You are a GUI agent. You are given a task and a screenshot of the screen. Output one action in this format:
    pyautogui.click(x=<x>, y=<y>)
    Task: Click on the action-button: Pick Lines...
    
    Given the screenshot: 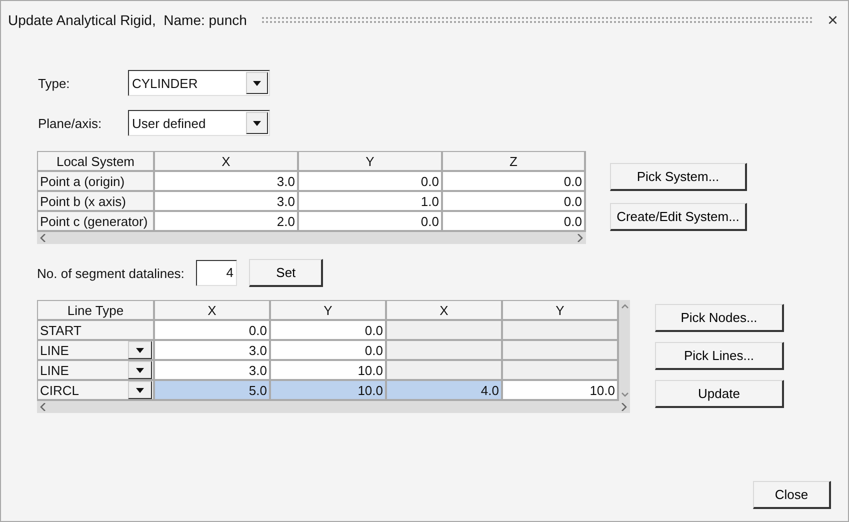 What is the action you would take?
    pyautogui.click(x=719, y=356)
    